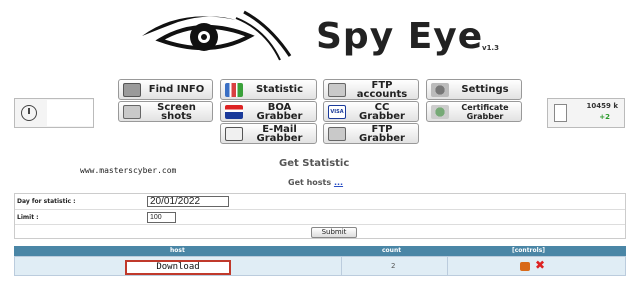 The width and height of the screenshot is (640, 283). I want to click on envelope-icon, so click(234, 133).